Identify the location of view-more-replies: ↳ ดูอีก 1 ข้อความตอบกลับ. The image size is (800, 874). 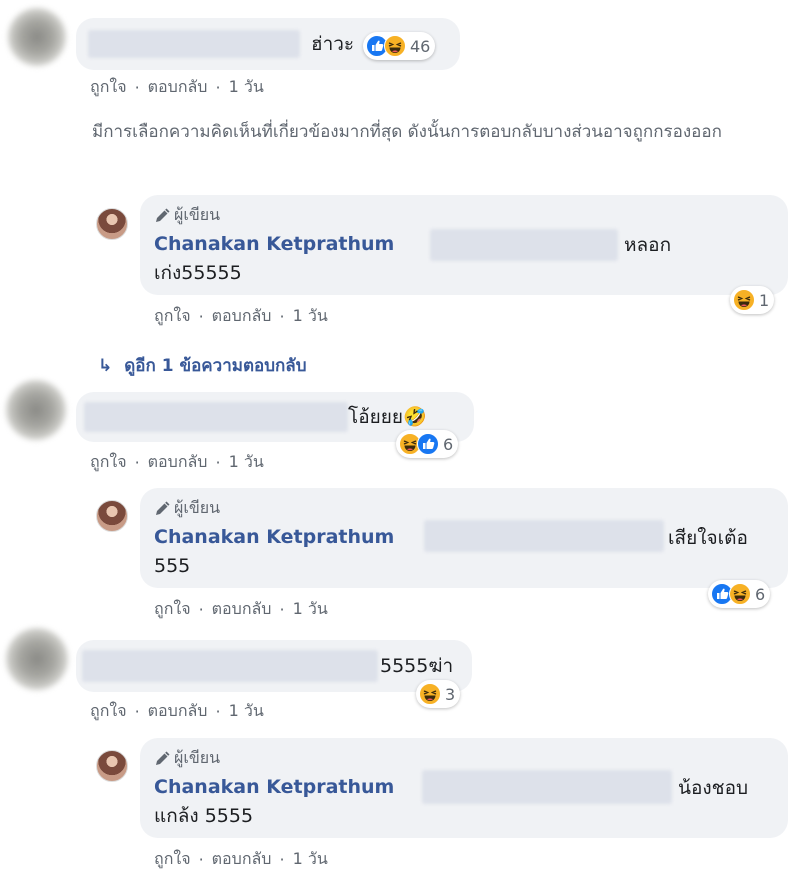
(202, 365).